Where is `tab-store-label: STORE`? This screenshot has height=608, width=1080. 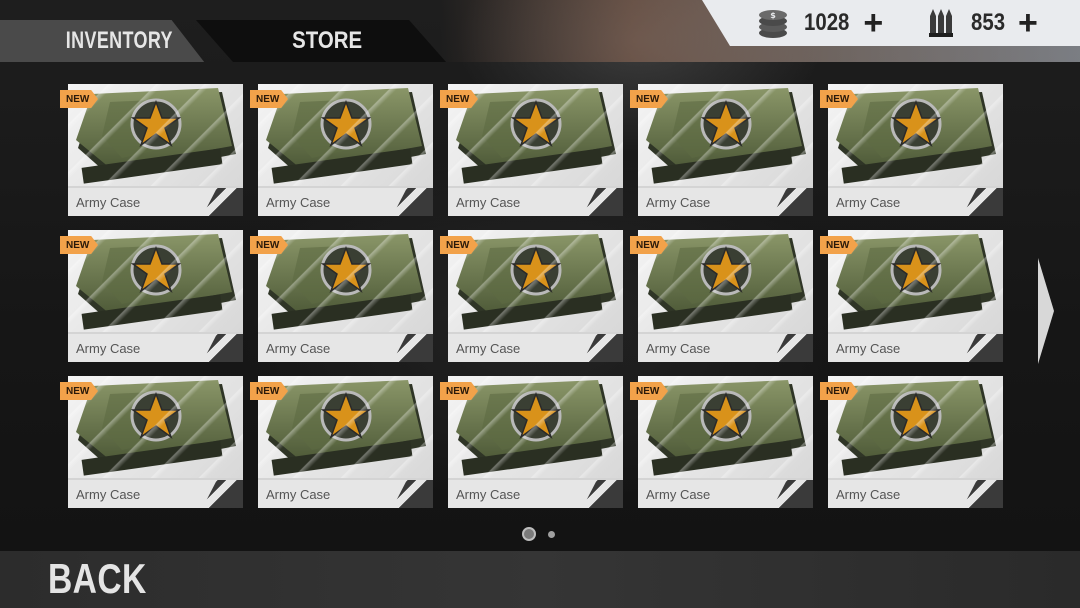
tab-store-label: STORE is located at coordinates (327, 40).